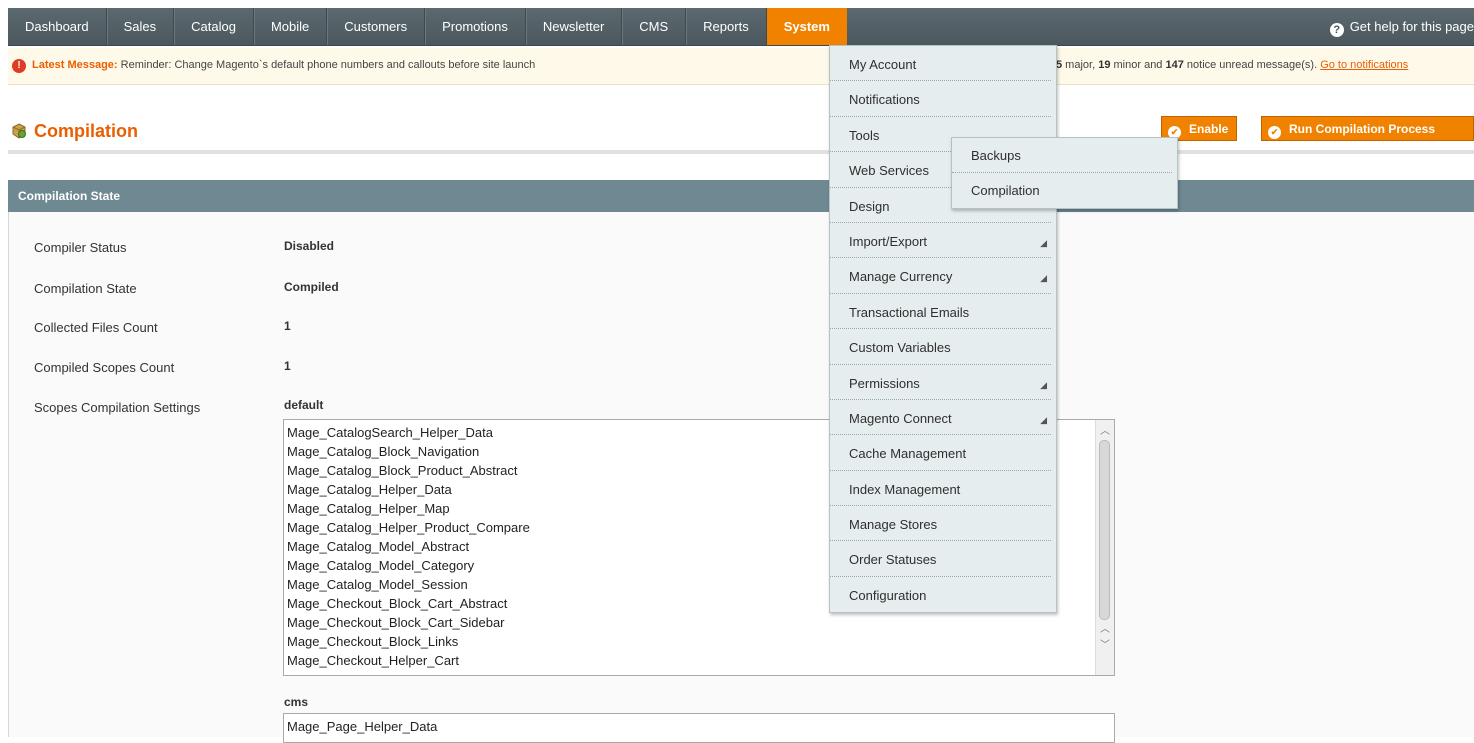 This screenshot has width=1474, height=743. What do you see at coordinates (741, 152) in the screenshot?
I see `title-divider` at bounding box center [741, 152].